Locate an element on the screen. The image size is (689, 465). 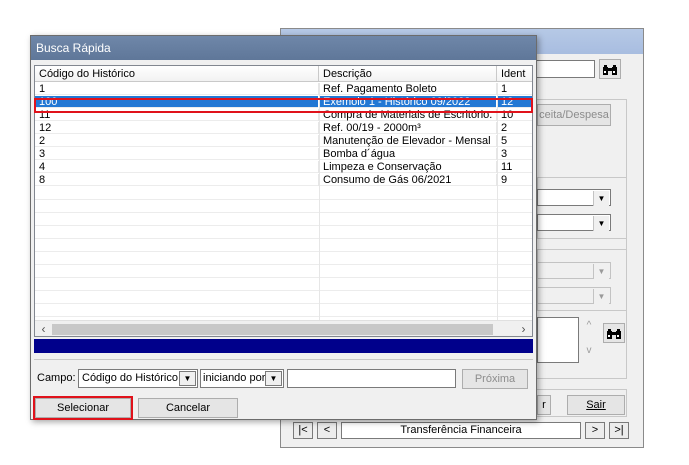
cell-code: 100 is located at coordinates (177, 102).